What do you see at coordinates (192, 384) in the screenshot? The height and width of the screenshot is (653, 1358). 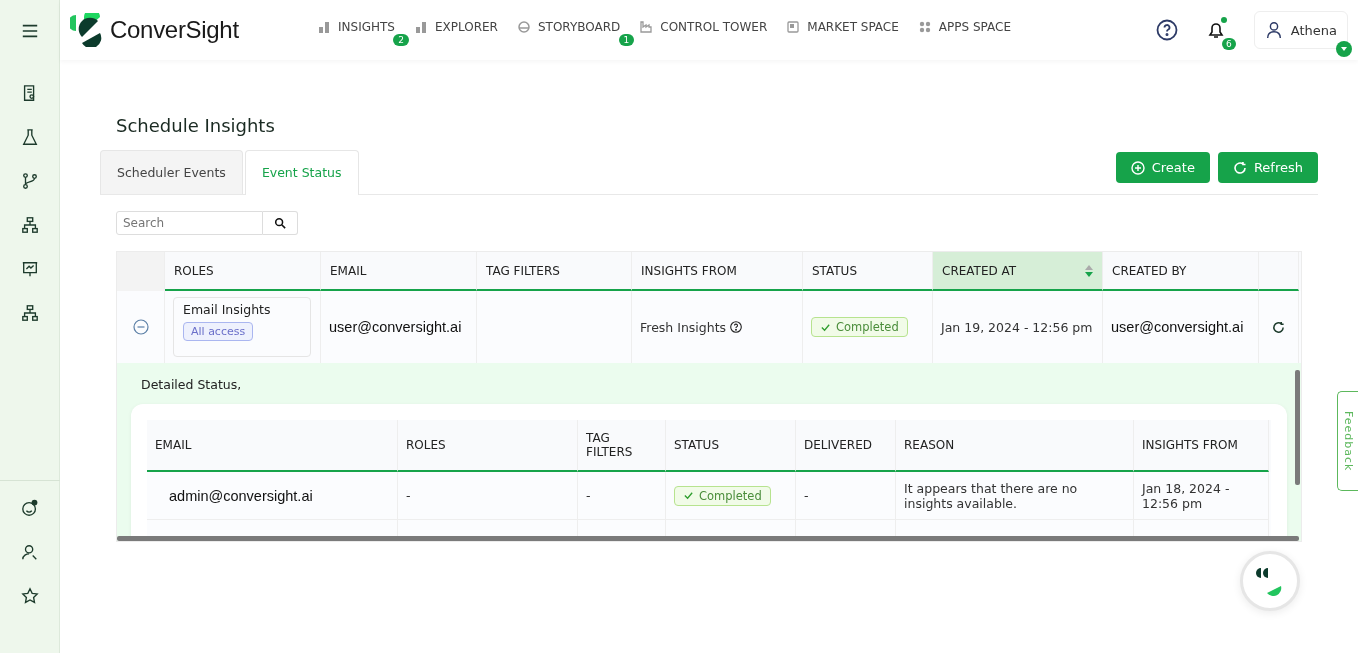 I see `detail-title: Detailed Status,` at bounding box center [192, 384].